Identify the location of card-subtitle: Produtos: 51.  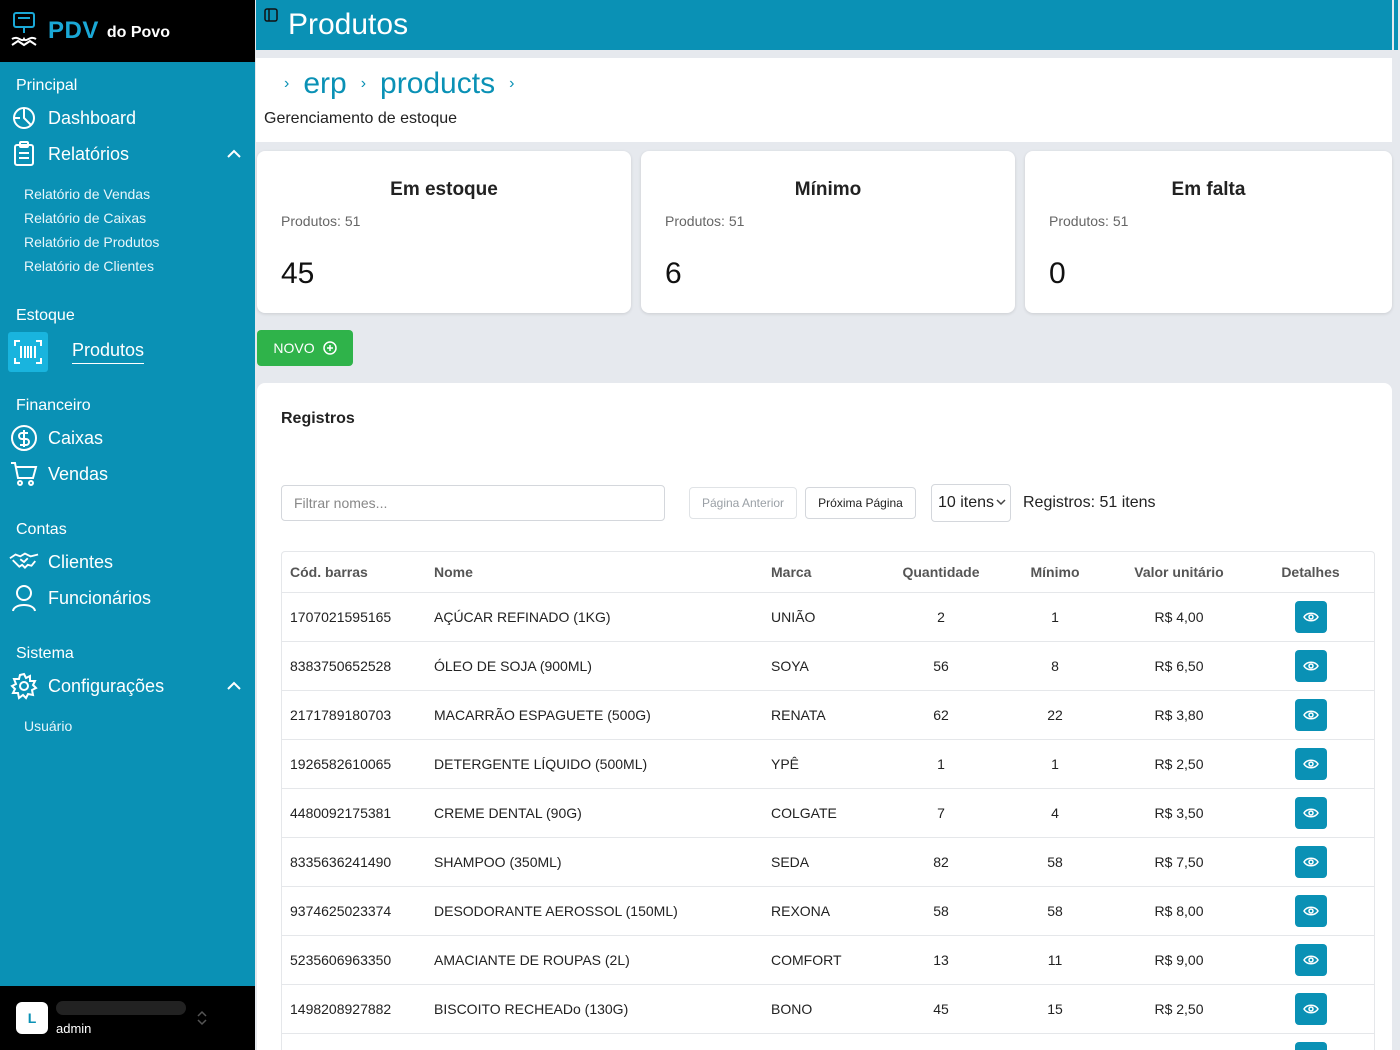
(705, 221).